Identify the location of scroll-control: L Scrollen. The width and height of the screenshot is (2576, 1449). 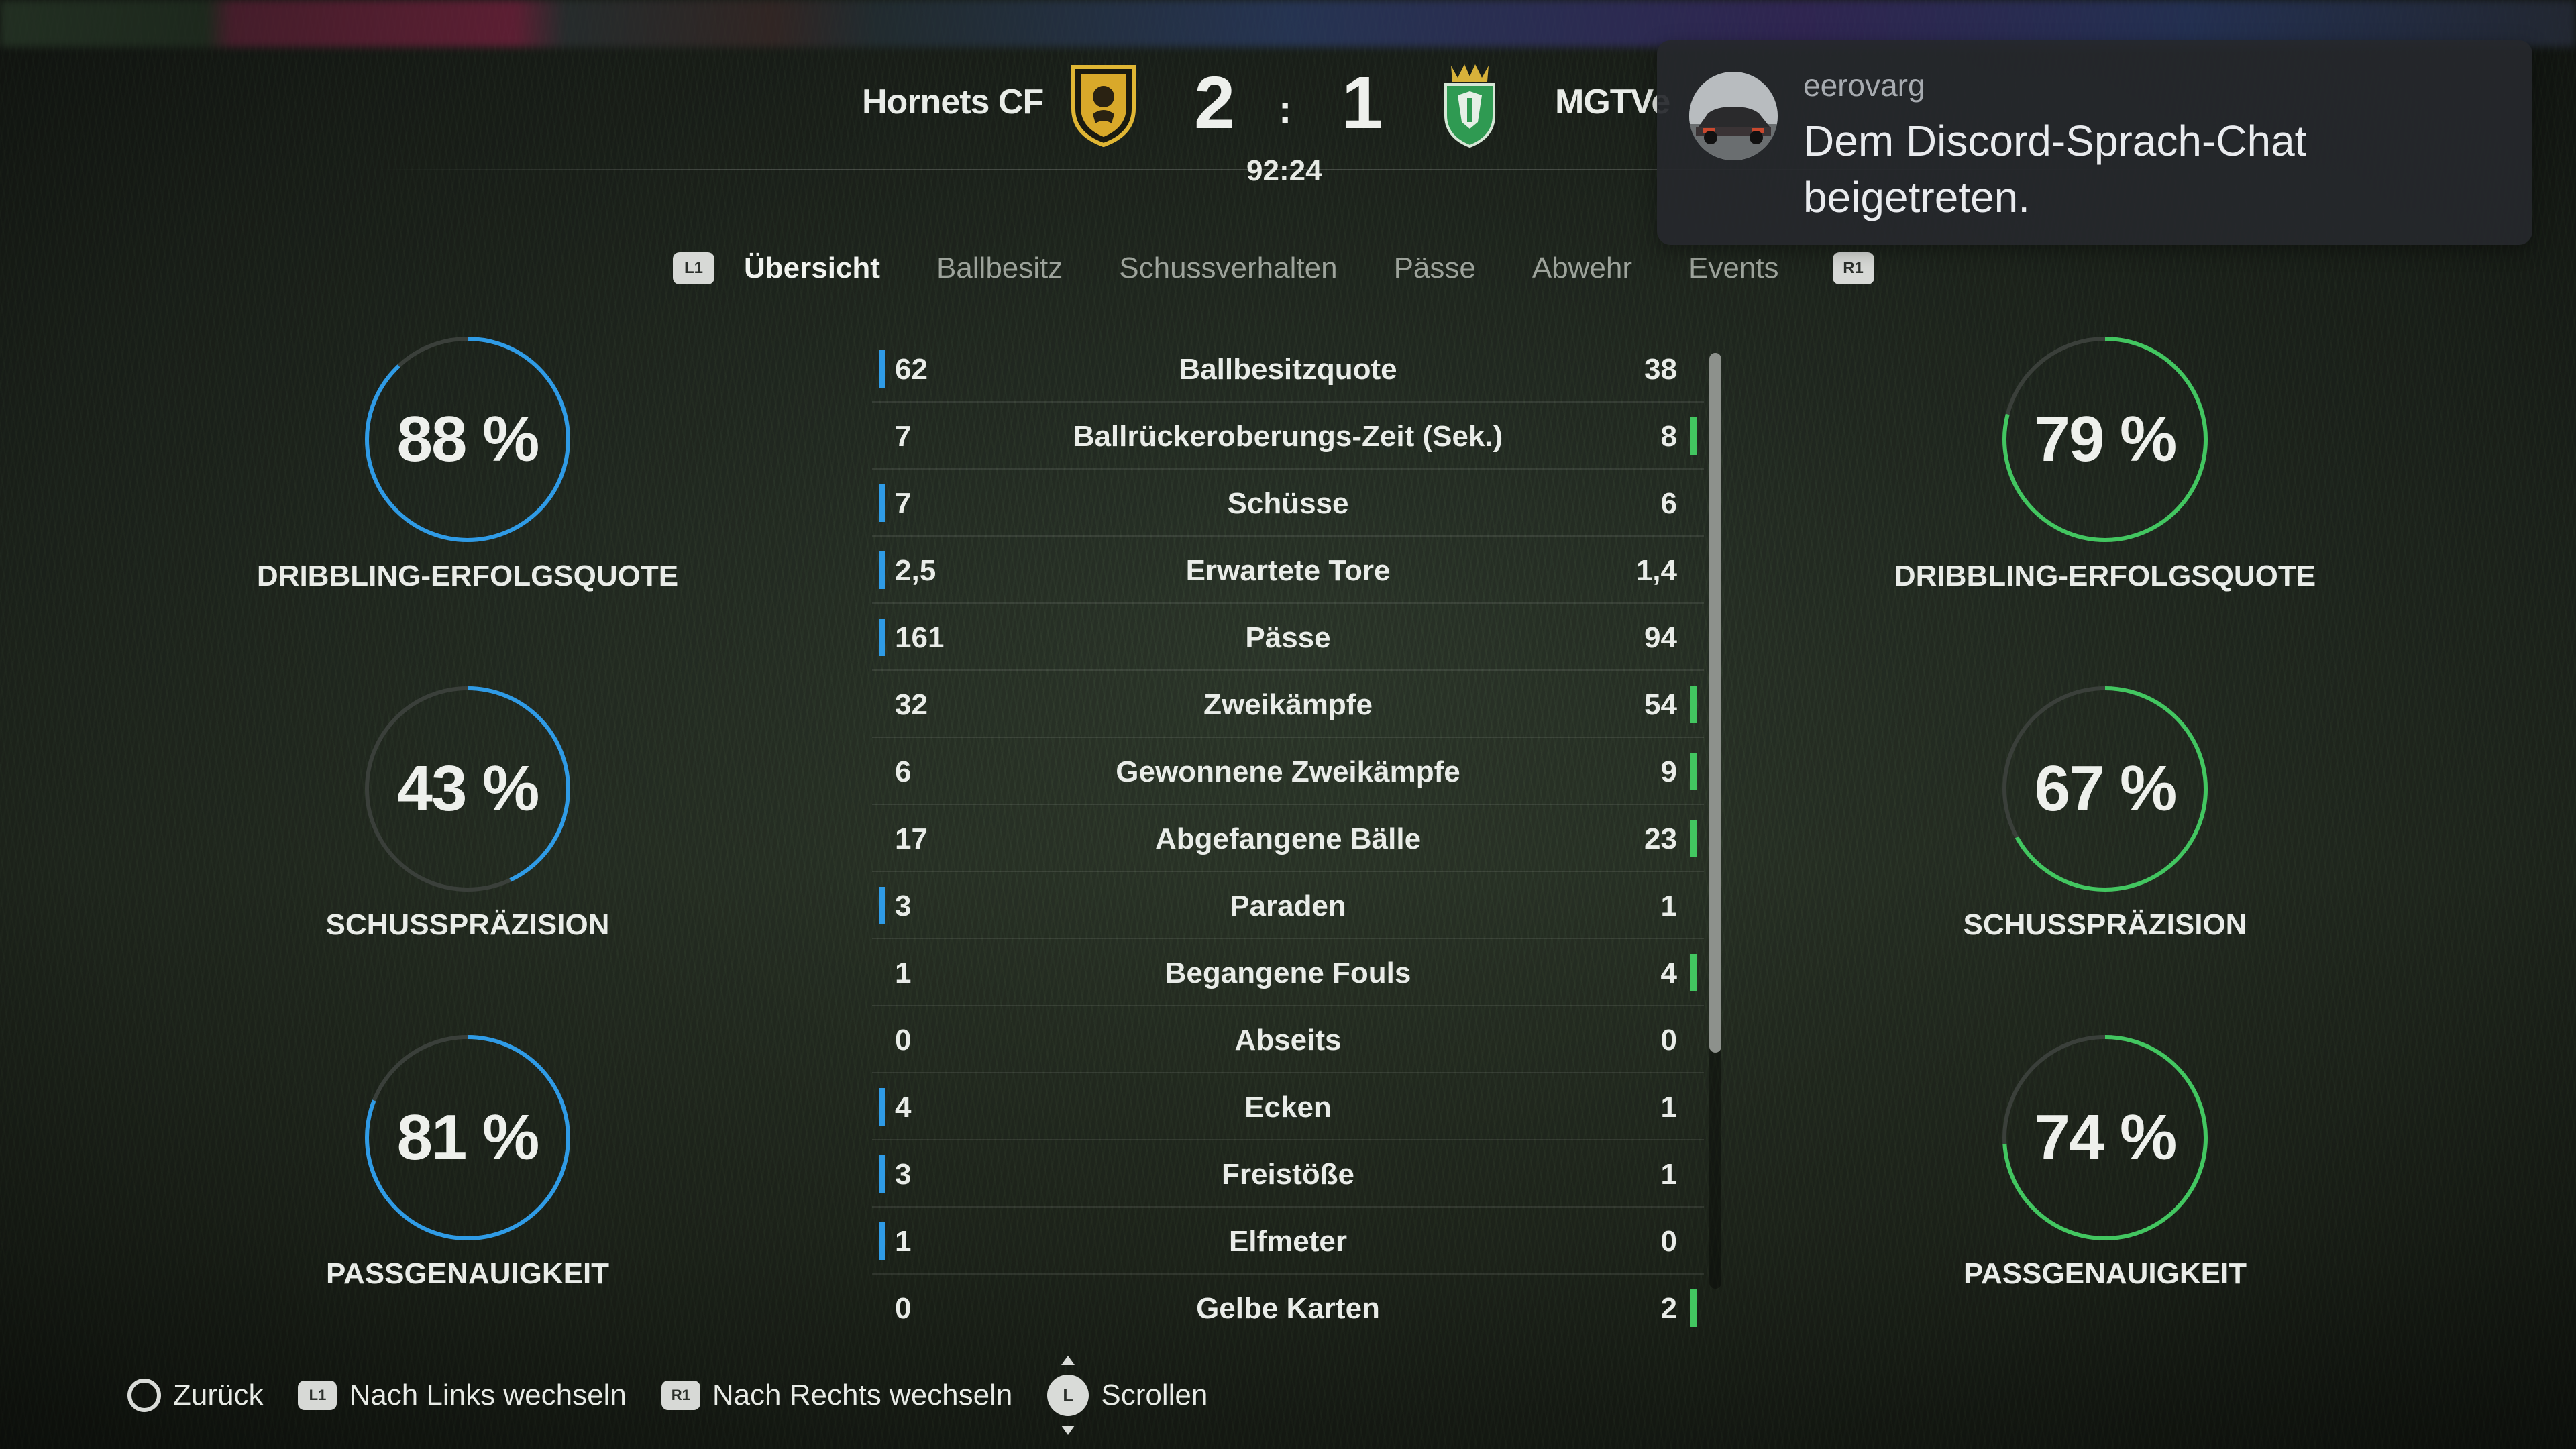
(1127, 1395).